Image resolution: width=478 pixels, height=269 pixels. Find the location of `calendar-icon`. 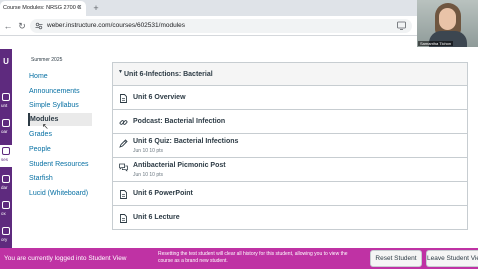

calendar-icon is located at coordinates (6, 179).